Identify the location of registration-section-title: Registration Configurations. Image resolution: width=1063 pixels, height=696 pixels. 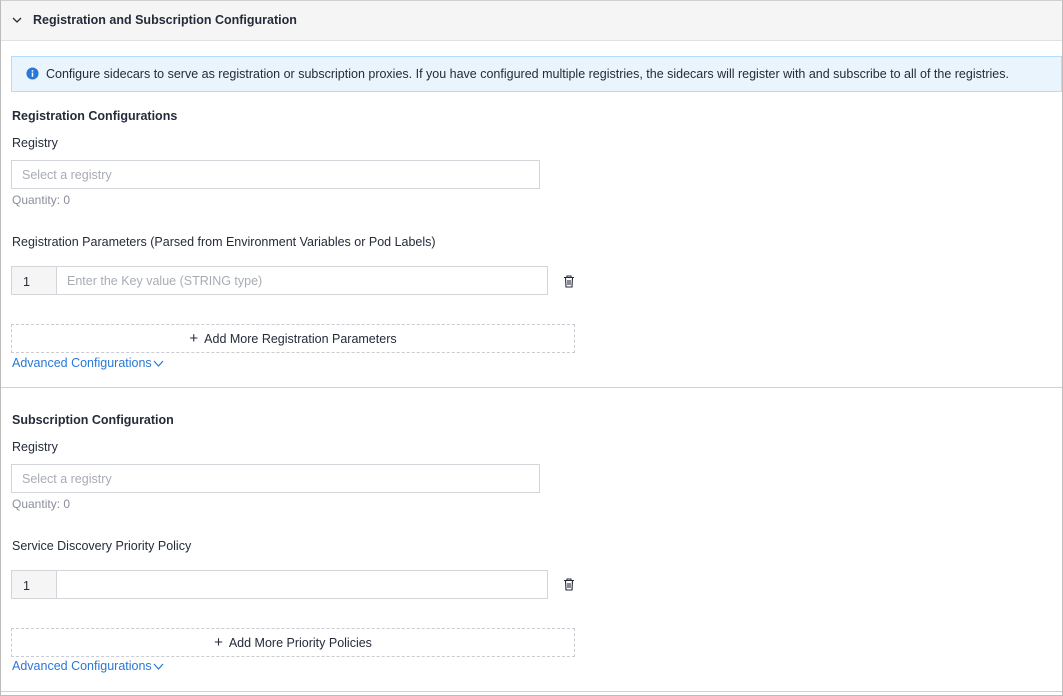
(95, 116).